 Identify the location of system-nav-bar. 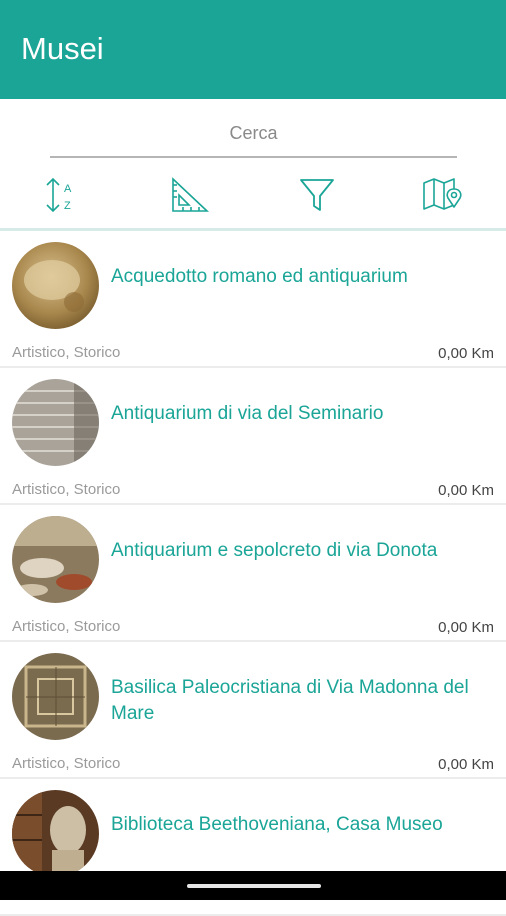
(253, 885).